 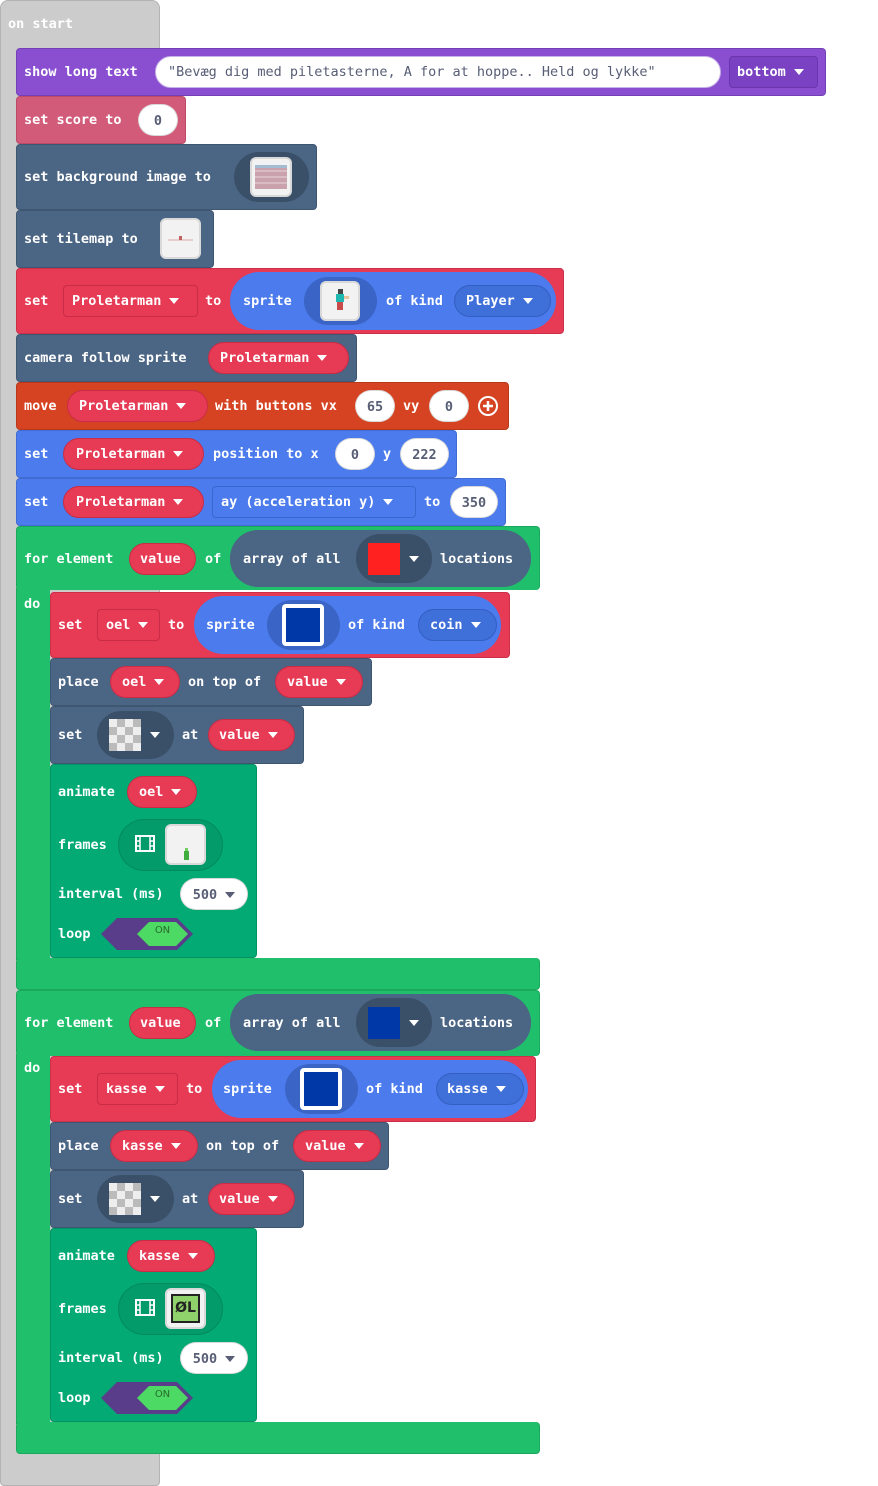 What do you see at coordinates (70, 1089) in the screenshot?
I see `set-kasse-set-label: set` at bounding box center [70, 1089].